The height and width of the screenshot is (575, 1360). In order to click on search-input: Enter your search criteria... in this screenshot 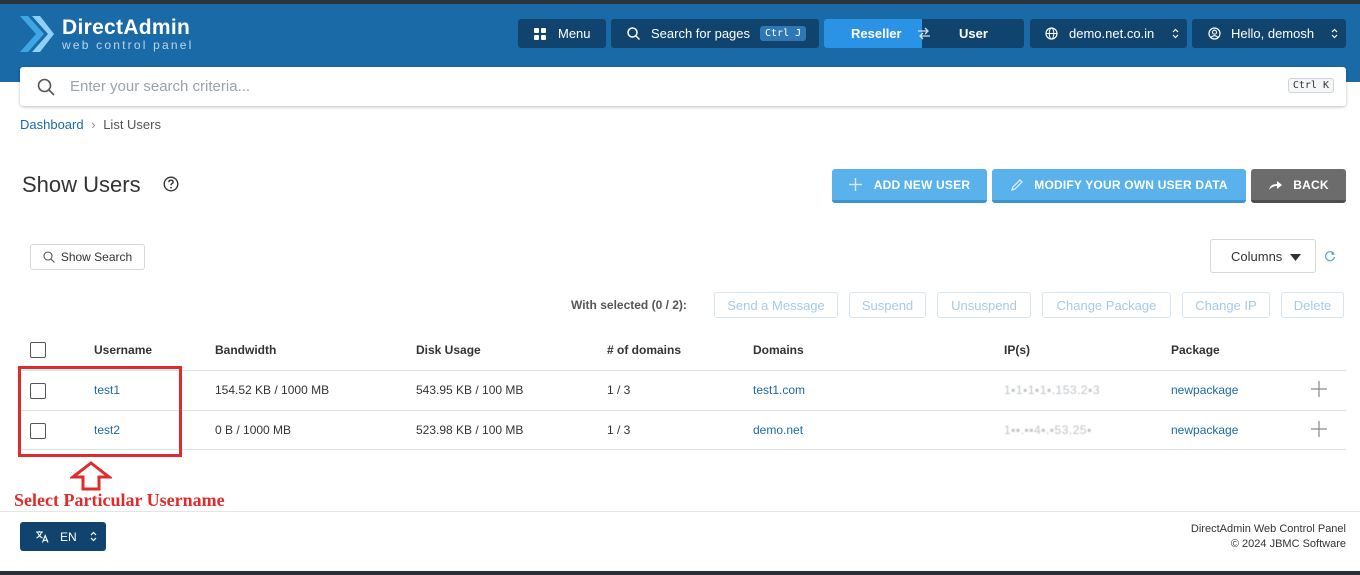, I will do `click(160, 86)`.